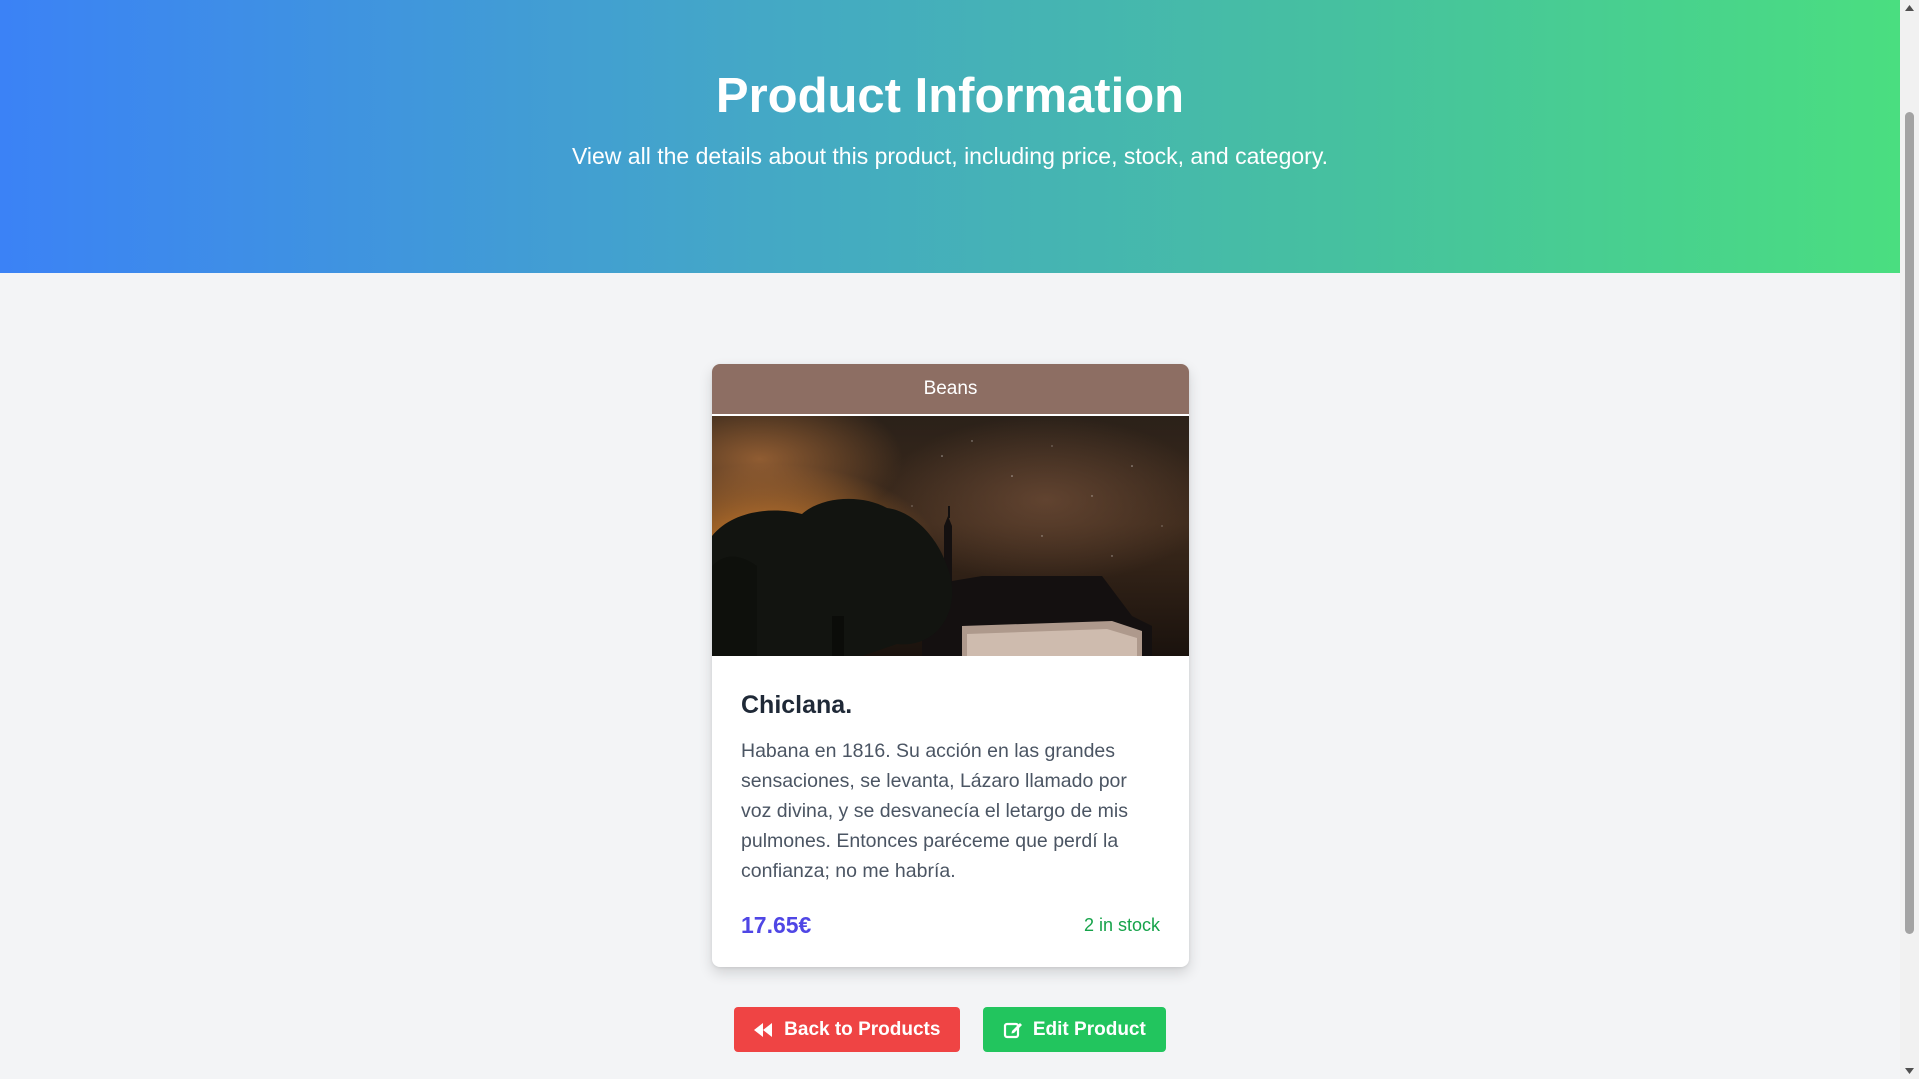  What do you see at coordinates (1909, 1070) in the screenshot?
I see `scroll-down-arrow-icon` at bounding box center [1909, 1070].